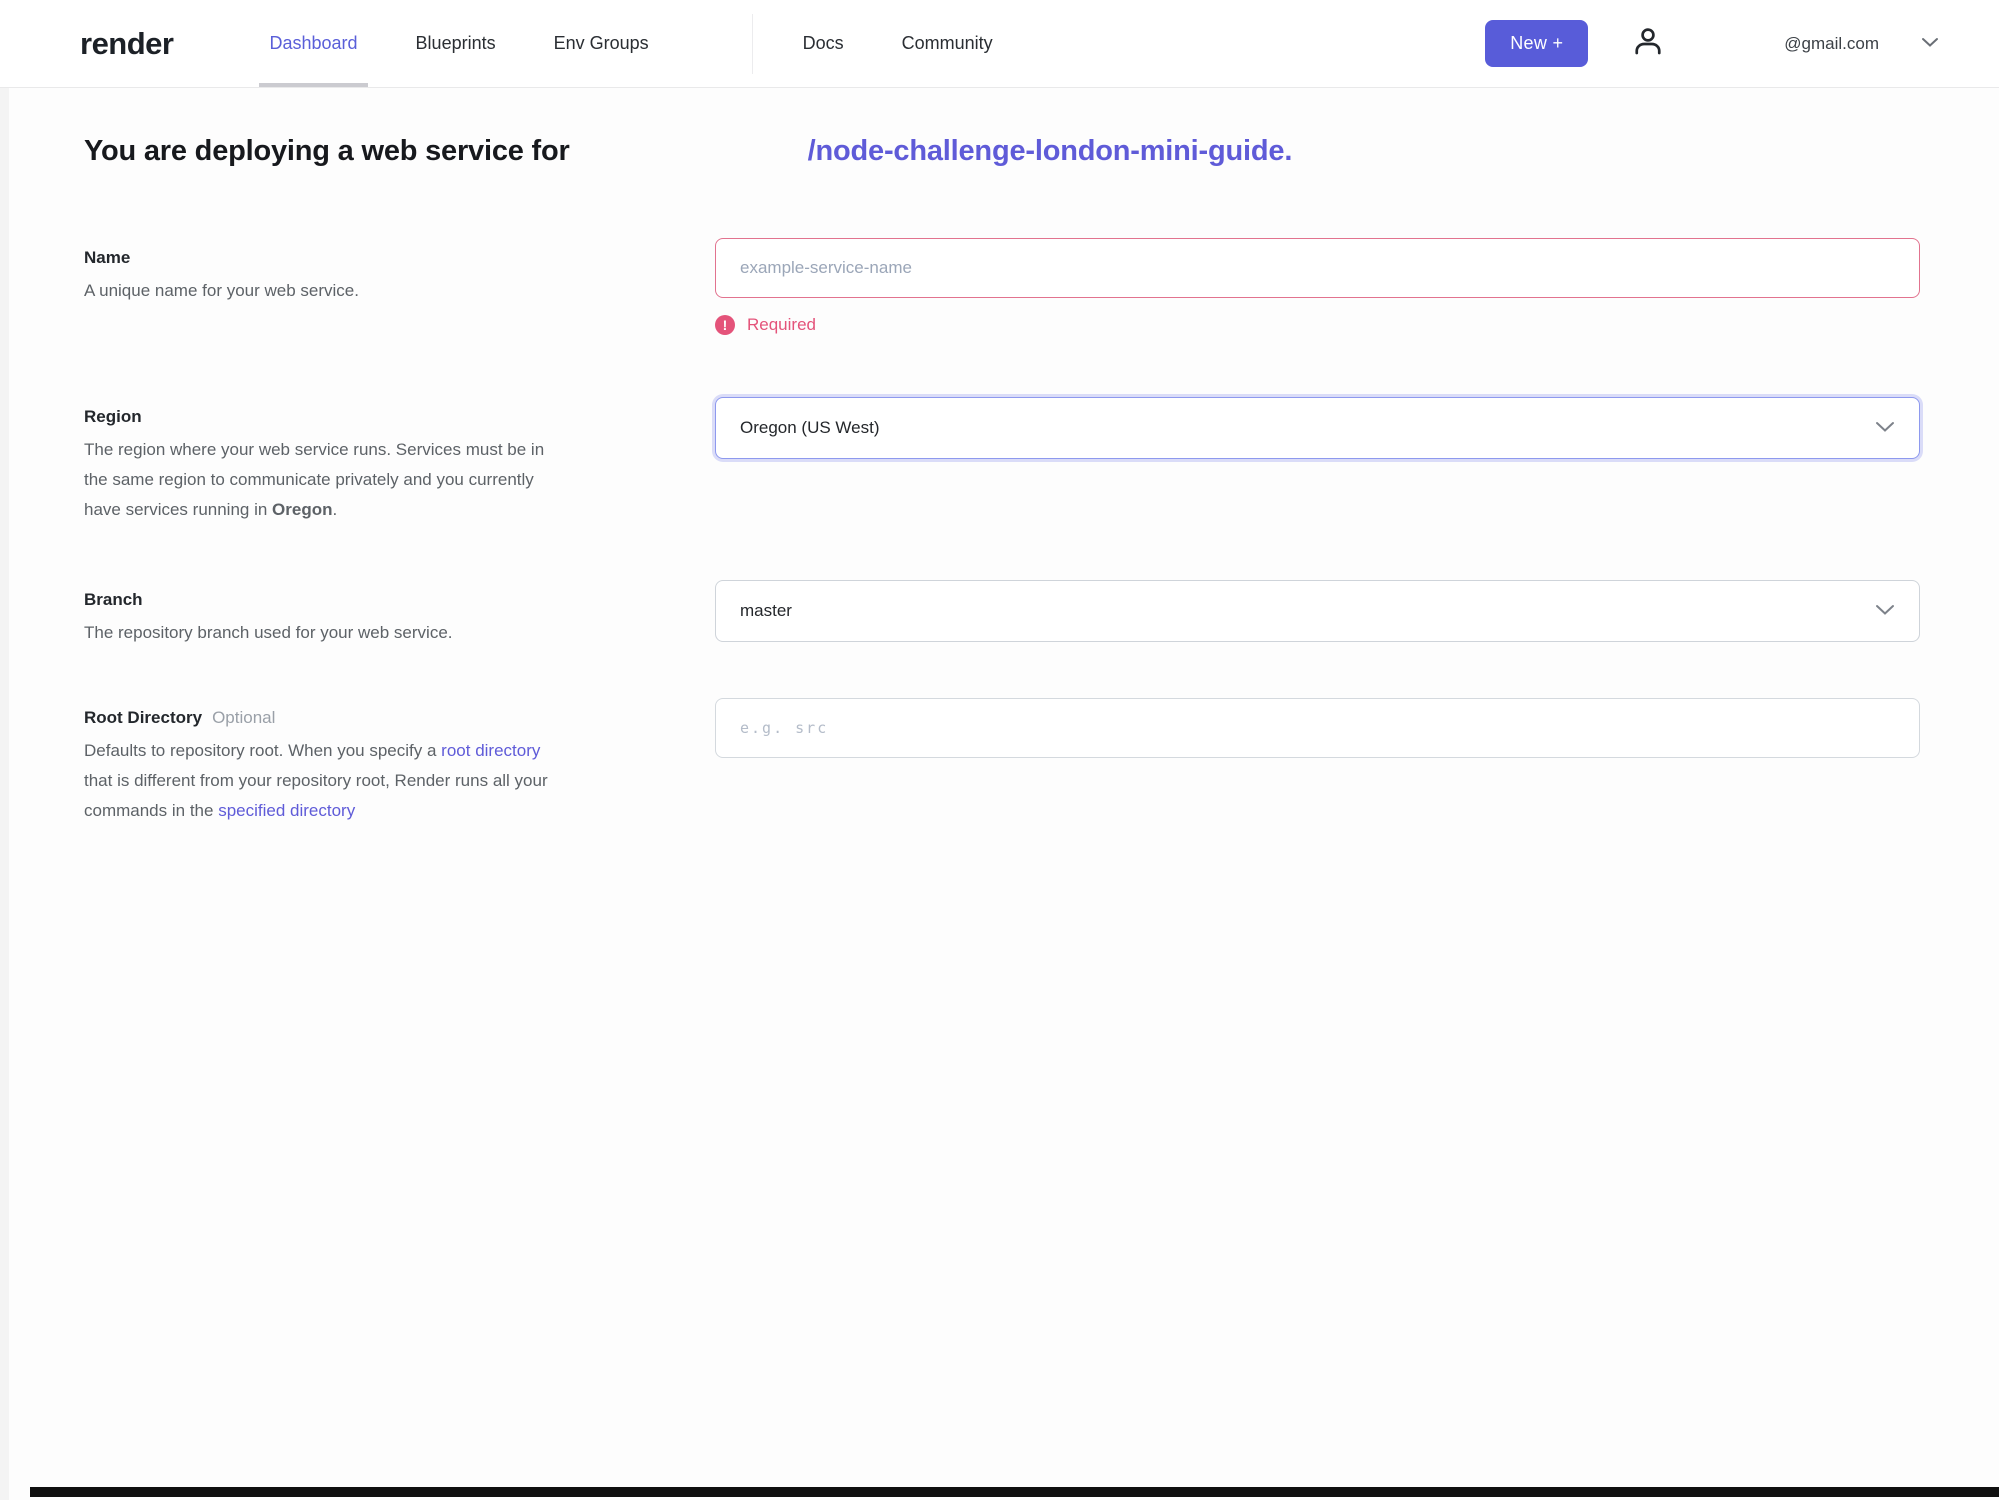 Image resolution: width=1999 pixels, height=1500 pixels. Describe the element at coordinates (113, 599) in the screenshot. I see `branch-label: Branch` at that location.